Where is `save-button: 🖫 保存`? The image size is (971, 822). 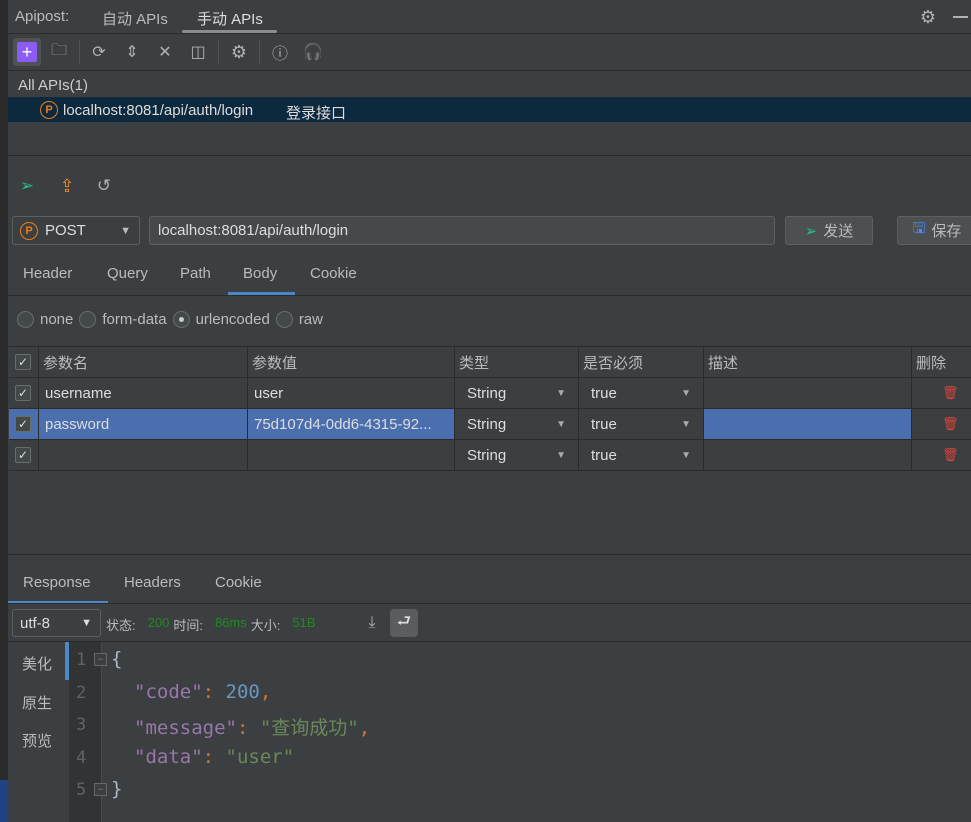
save-button: 🖫 保存 is located at coordinates (934, 230).